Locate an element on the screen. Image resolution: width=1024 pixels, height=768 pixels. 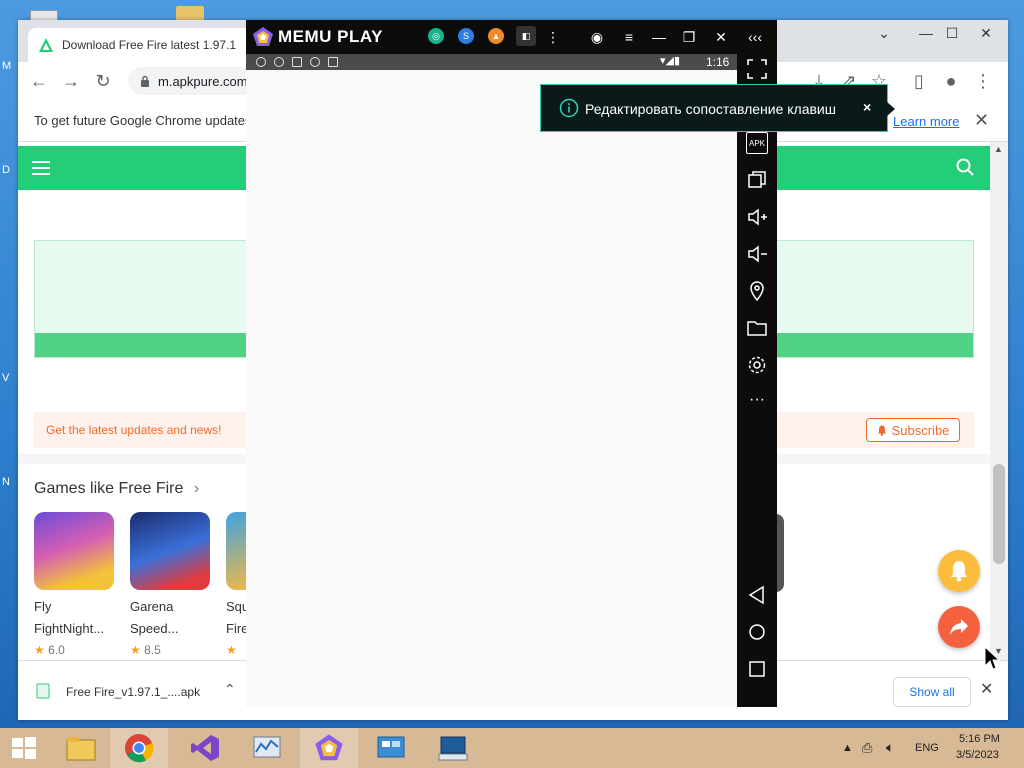
download-chevron-up-icon: ⌃ is located at coordinates (230, 689).